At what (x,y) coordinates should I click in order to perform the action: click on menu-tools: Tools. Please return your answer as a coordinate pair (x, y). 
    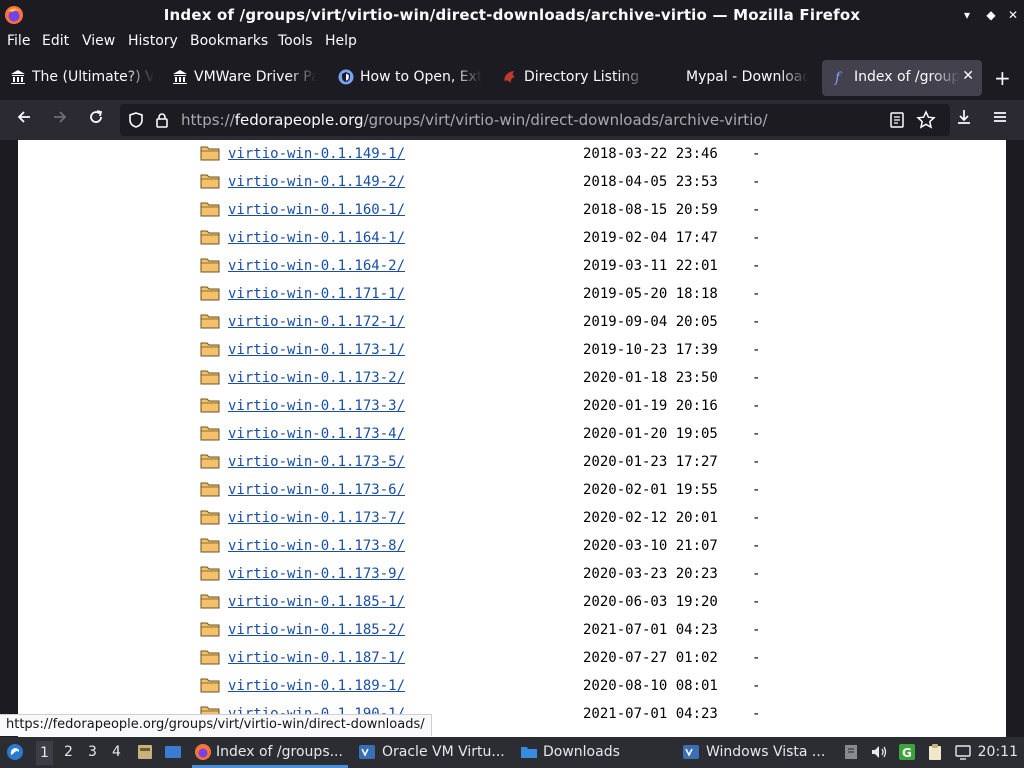
    Looking at the image, I should click on (295, 41).